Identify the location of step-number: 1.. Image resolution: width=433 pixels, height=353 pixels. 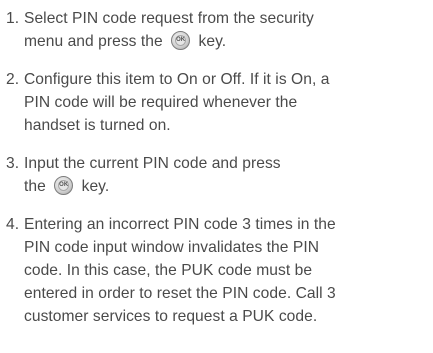
(13, 18).